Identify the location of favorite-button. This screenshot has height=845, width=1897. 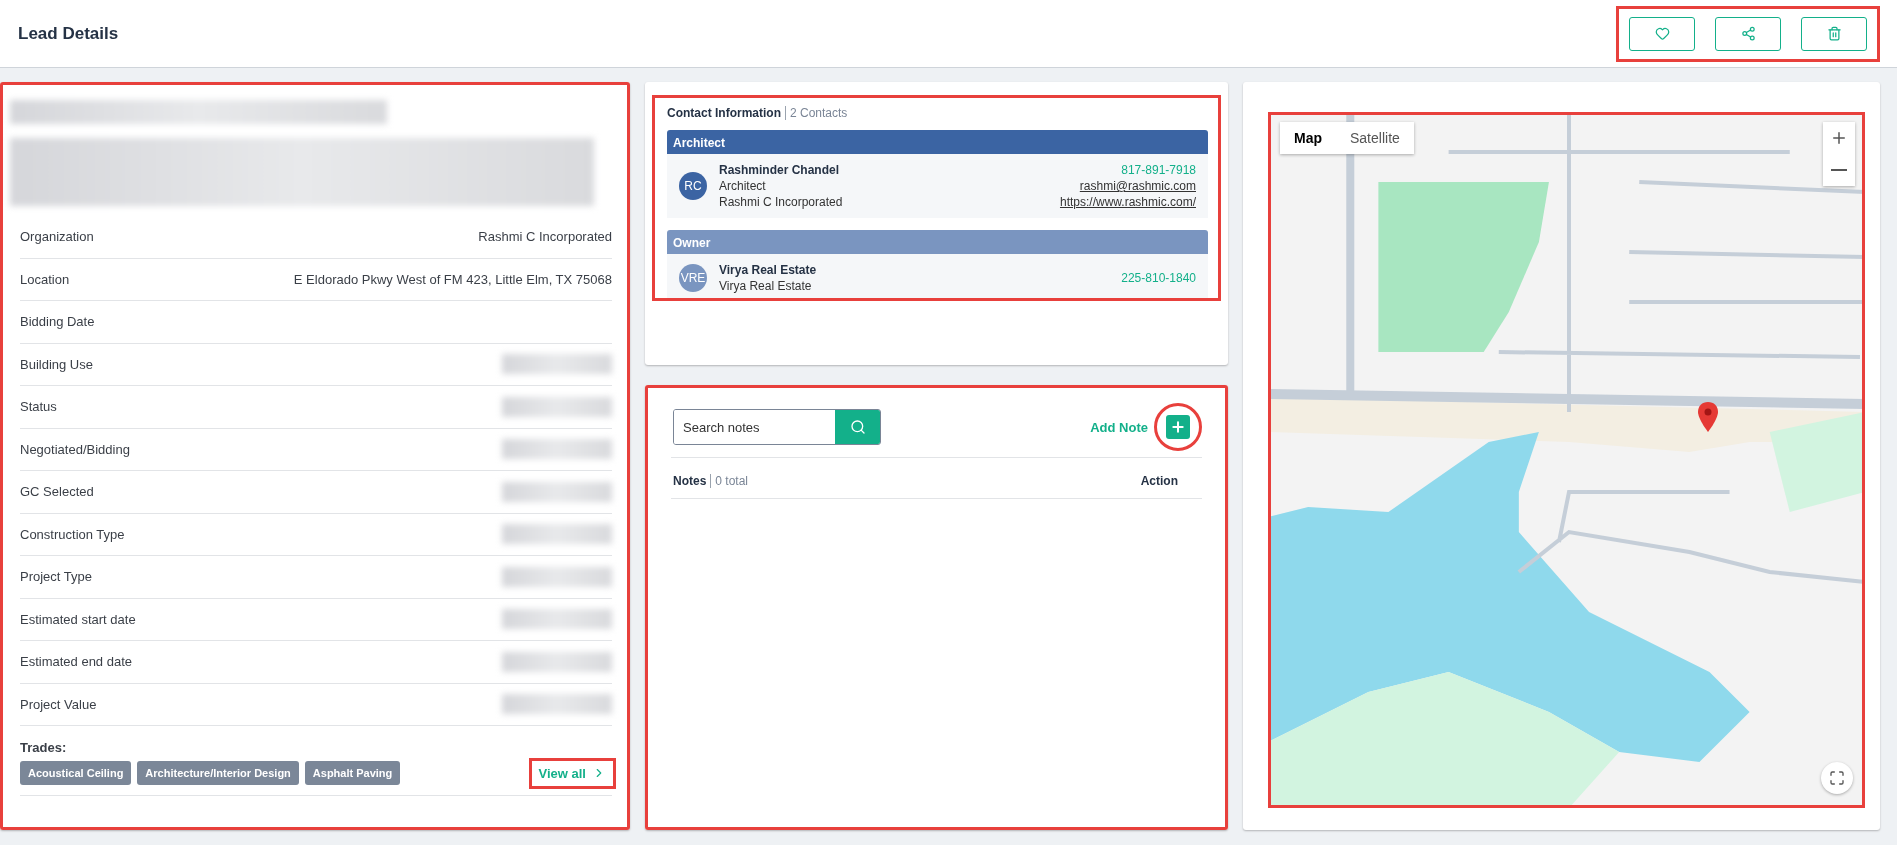
(1662, 33).